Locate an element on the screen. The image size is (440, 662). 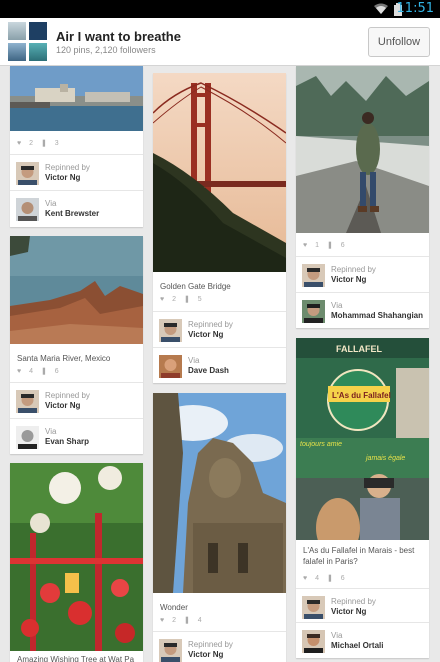
pin-card: Wonder ♥ 2 ❚ 4 Repinned by Victor Ng is located at coordinates (219, 527).